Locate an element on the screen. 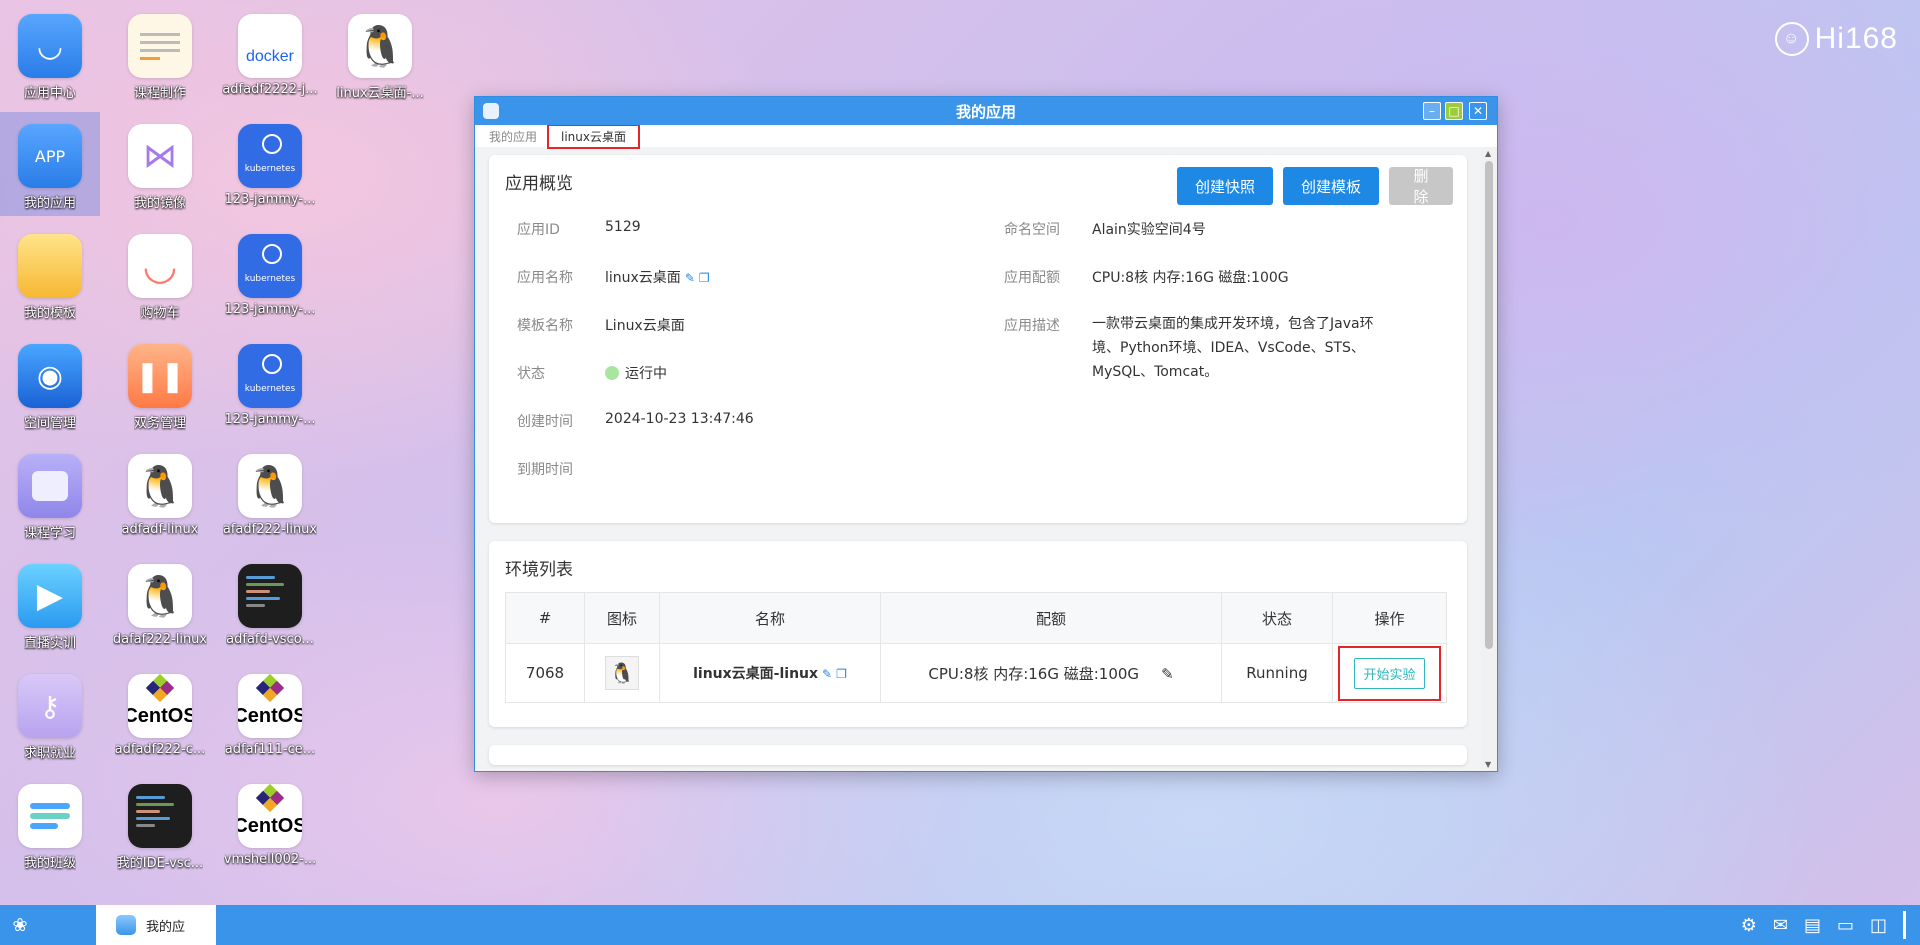 This screenshot has width=1920, height=945. window-scrollbar: ▲ ▼ is located at coordinates (1489, 459).